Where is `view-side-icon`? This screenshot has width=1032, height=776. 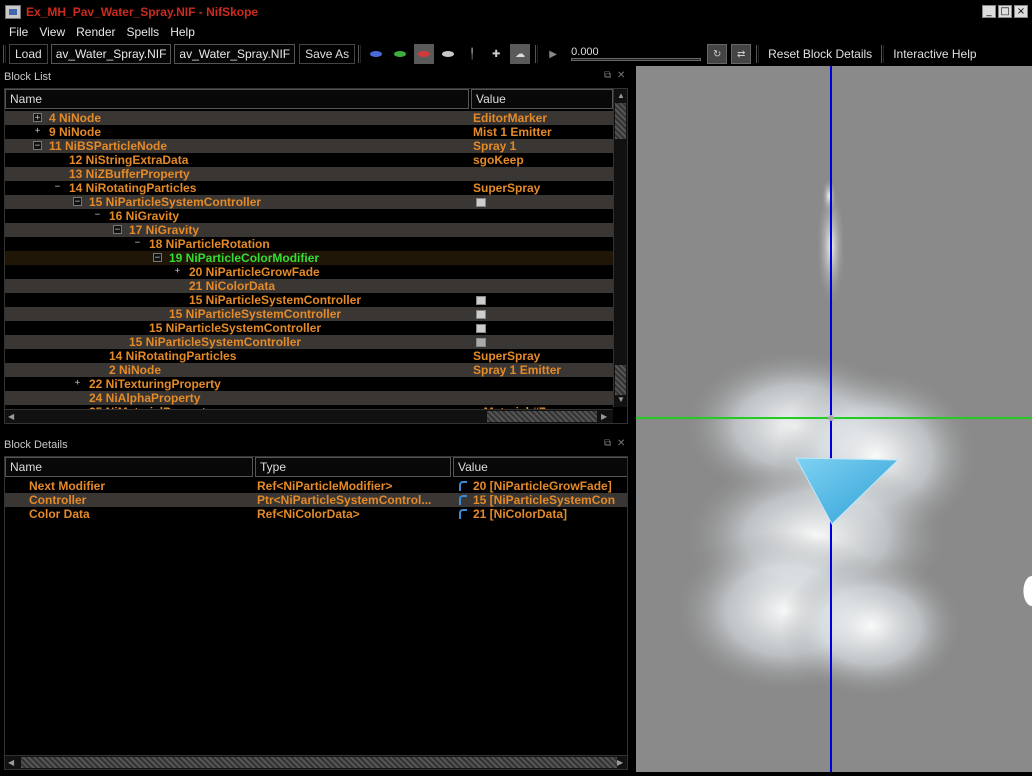
view-side-icon is located at coordinates (424, 54).